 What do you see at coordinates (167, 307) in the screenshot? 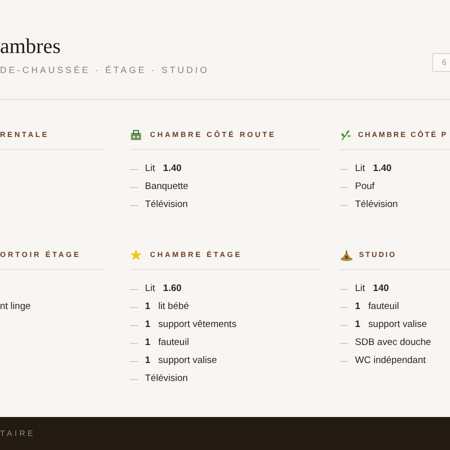
I see `amenity-text: 1 lit bébé` at bounding box center [167, 307].